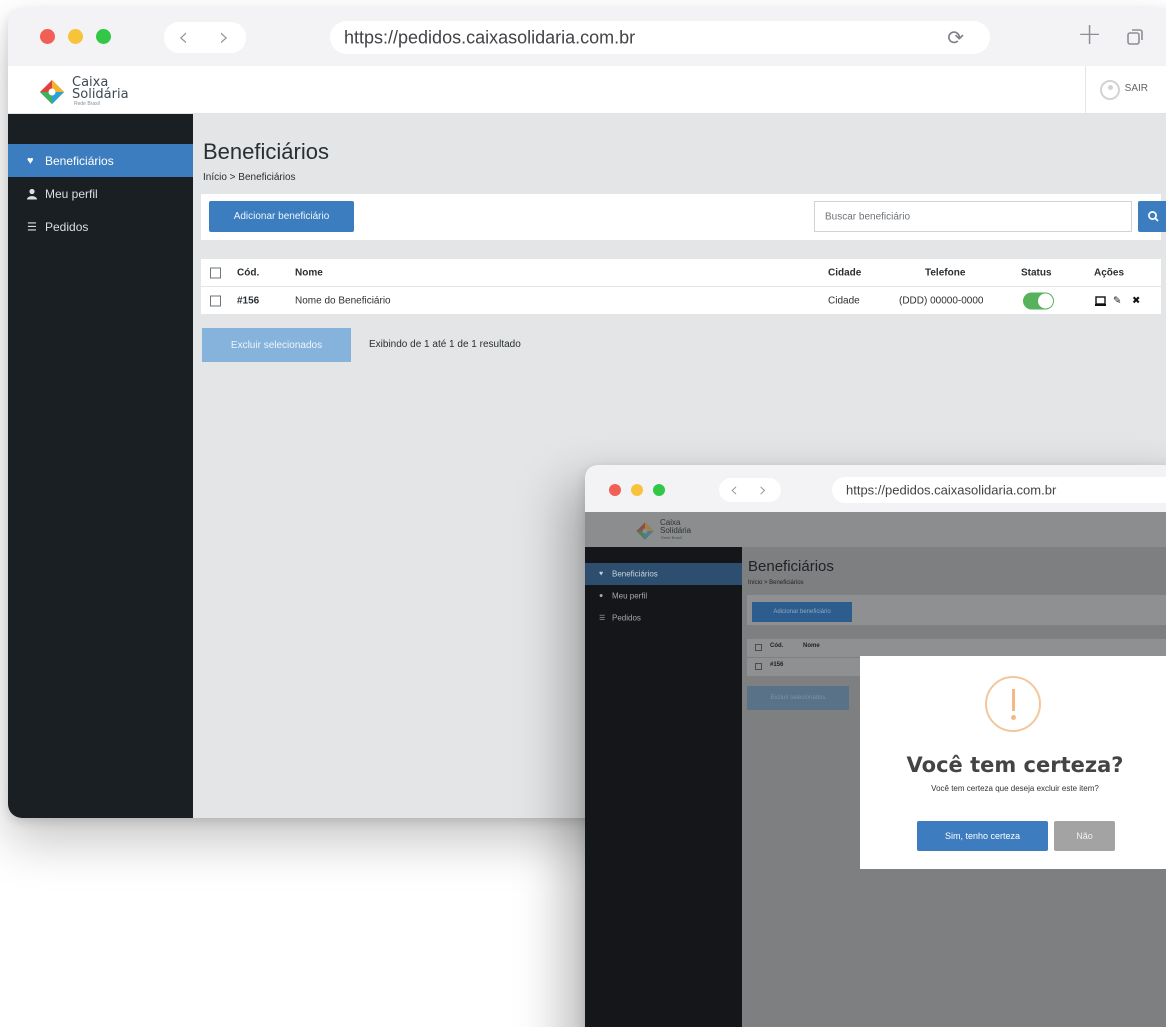 Image resolution: width=1166 pixels, height=1027 pixels. I want to click on search-placeholder: Buscar beneficiário, so click(868, 216).